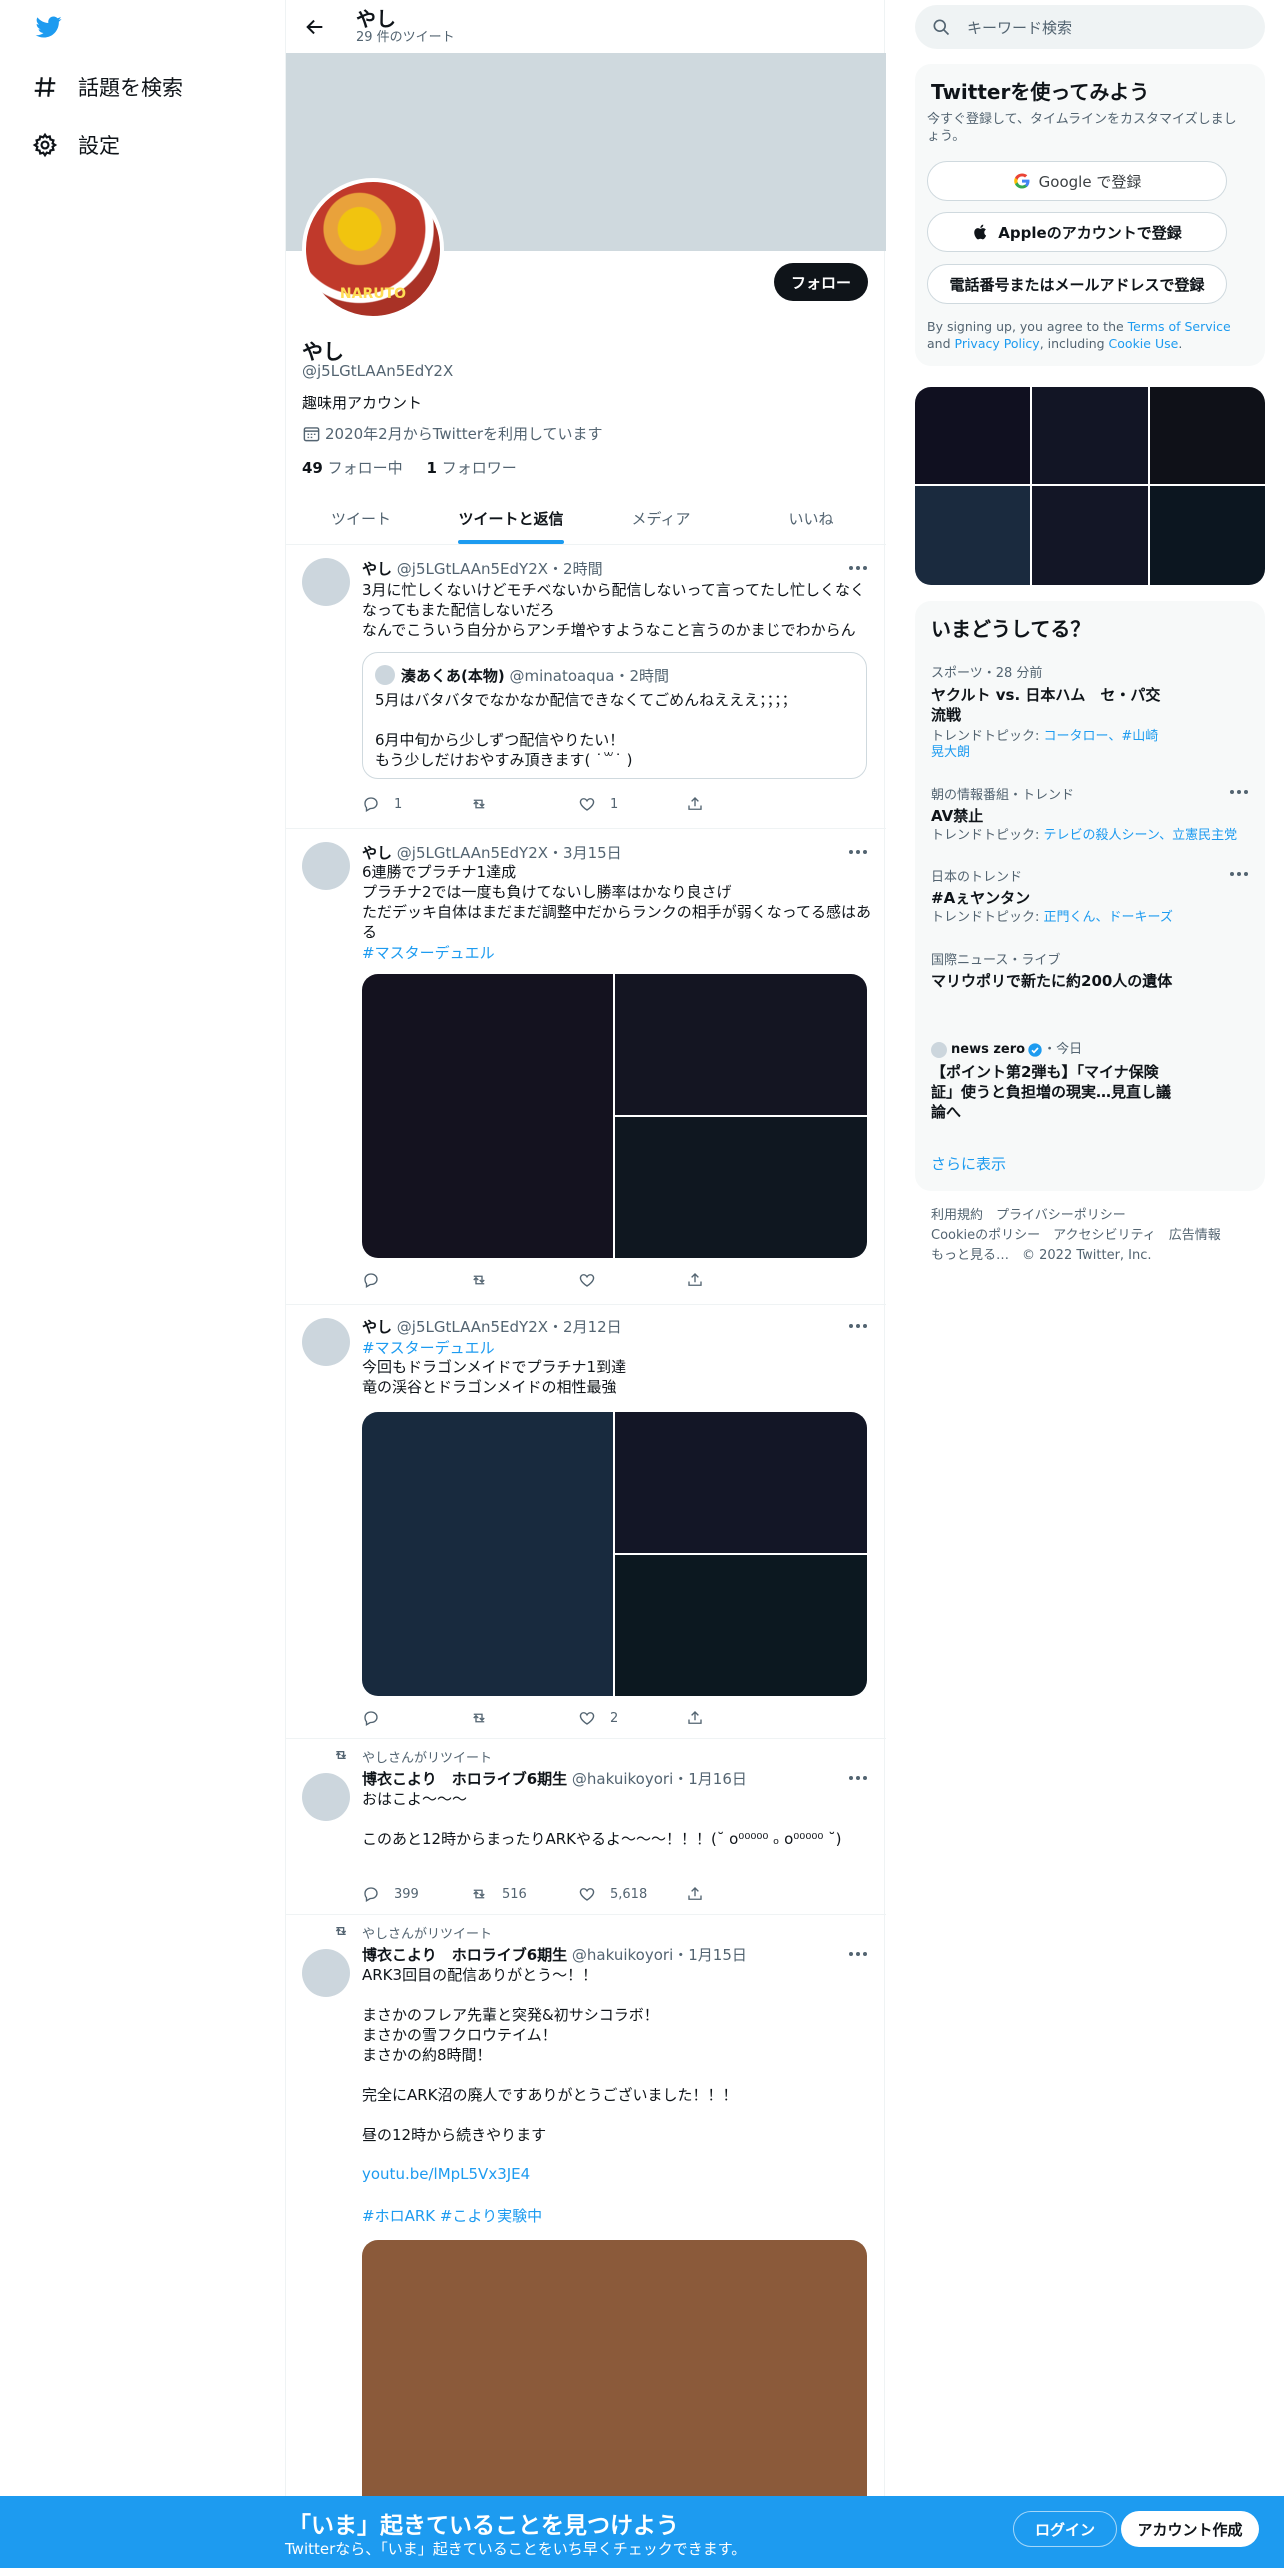 The width and height of the screenshot is (1284, 2568). What do you see at coordinates (661, 518) in the screenshot?
I see `tab-media: メディア` at bounding box center [661, 518].